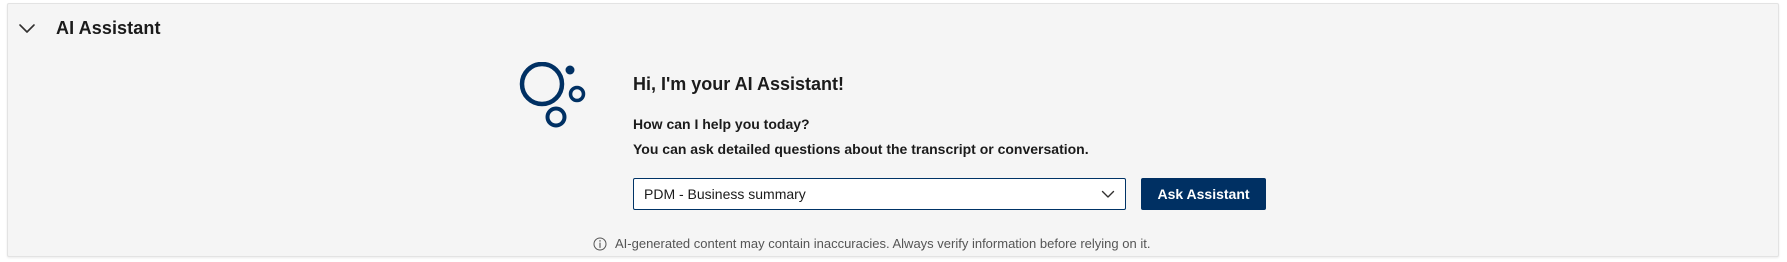  What do you see at coordinates (108, 28) in the screenshot?
I see `panel-title: AI Assistant` at bounding box center [108, 28].